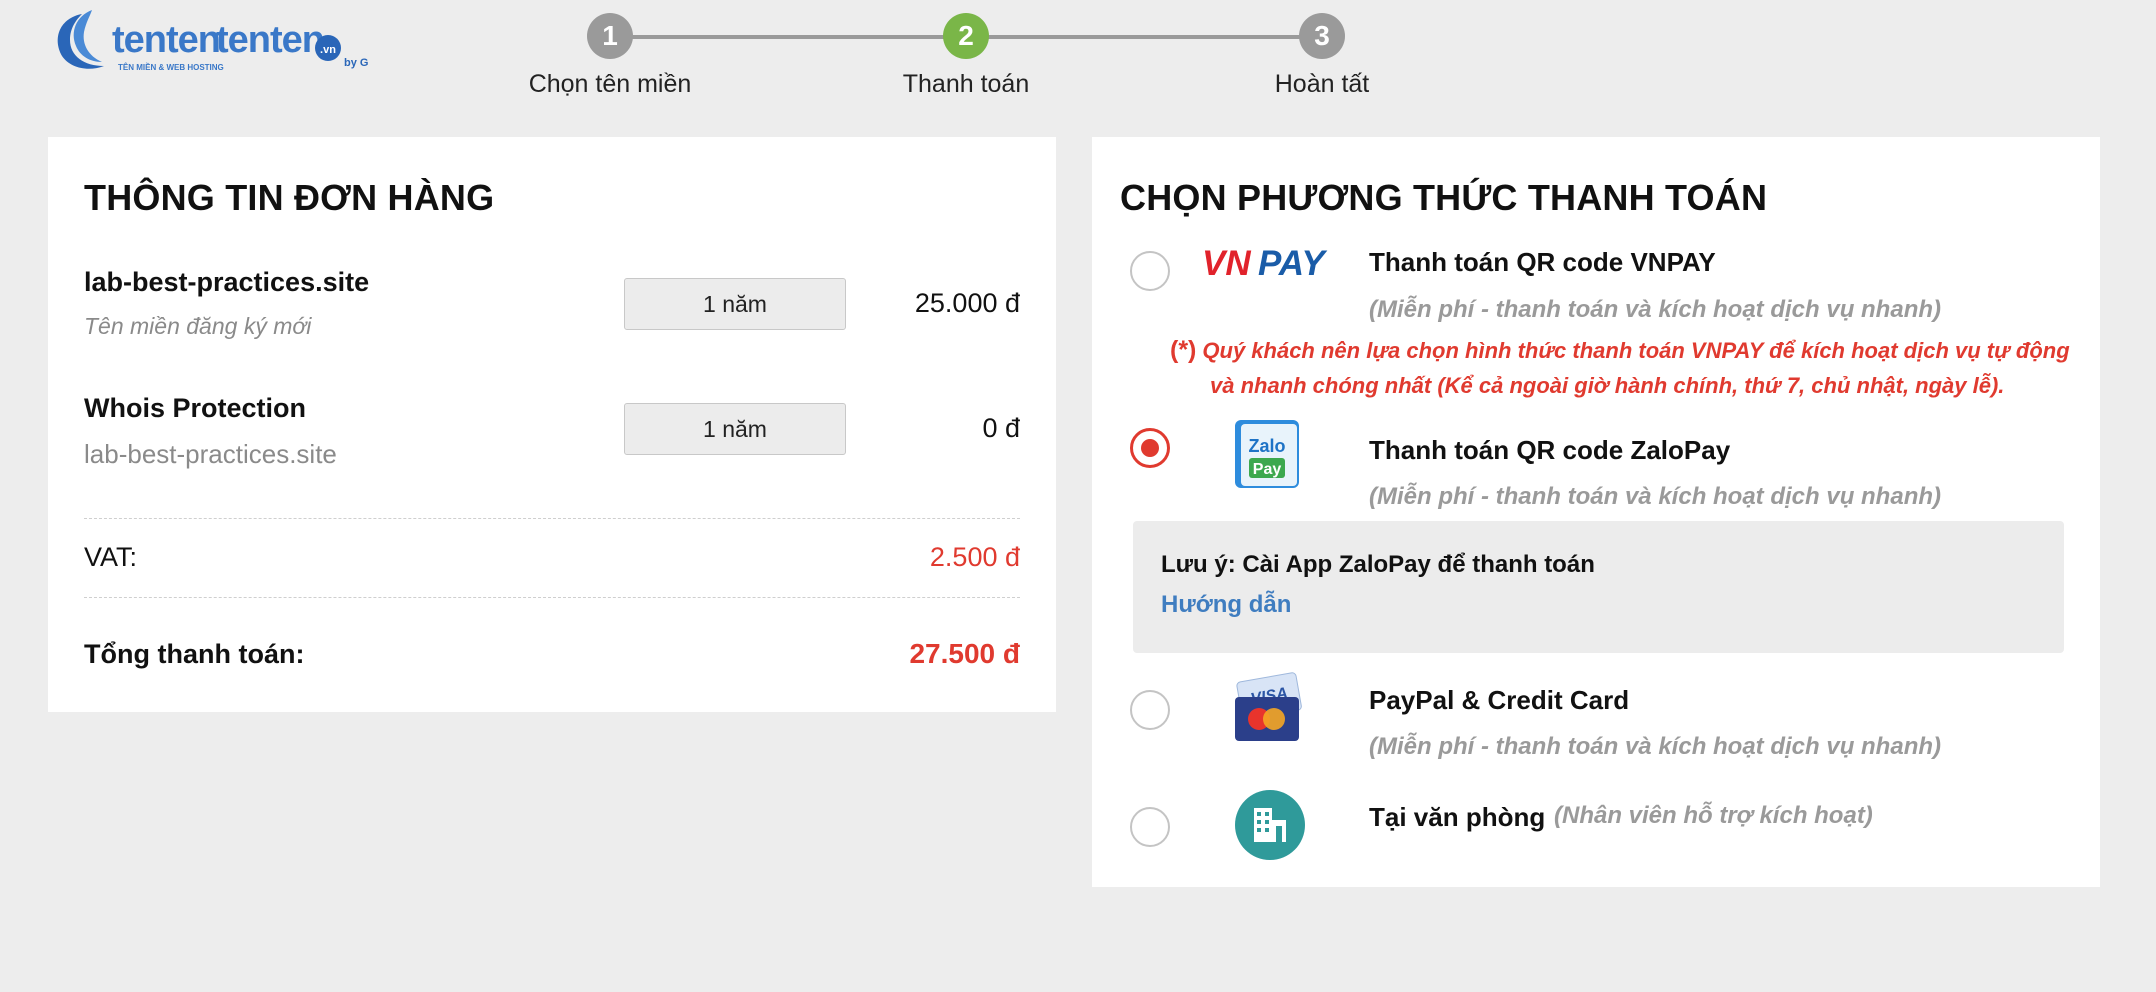  What do you see at coordinates (966, 84) in the screenshot?
I see `step-2-label: Thanh toán` at bounding box center [966, 84].